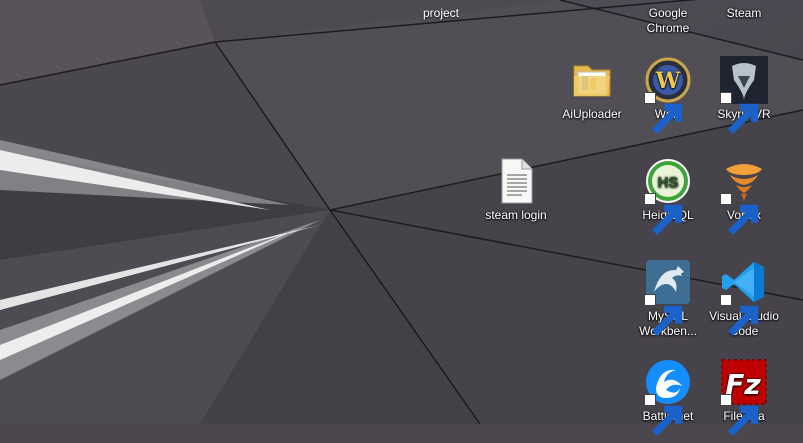 Image resolution: width=803 pixels, height=443 pixels. I want to click on desktop-icon-label: project, so click(441, 13).